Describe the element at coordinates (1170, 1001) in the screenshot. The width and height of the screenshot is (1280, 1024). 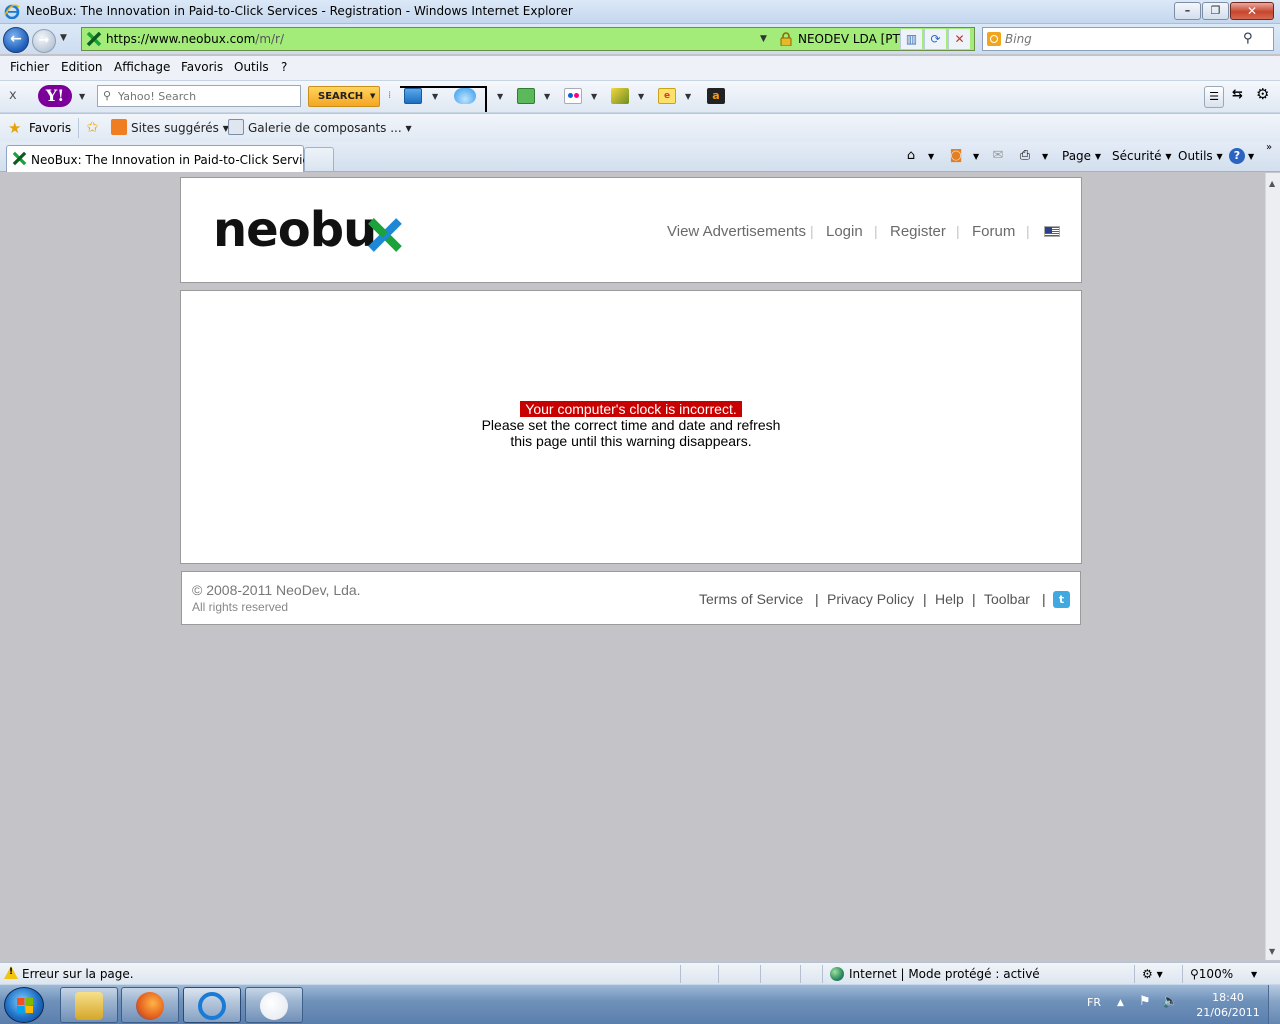
I see `volume-icon: 🔈` at that location.